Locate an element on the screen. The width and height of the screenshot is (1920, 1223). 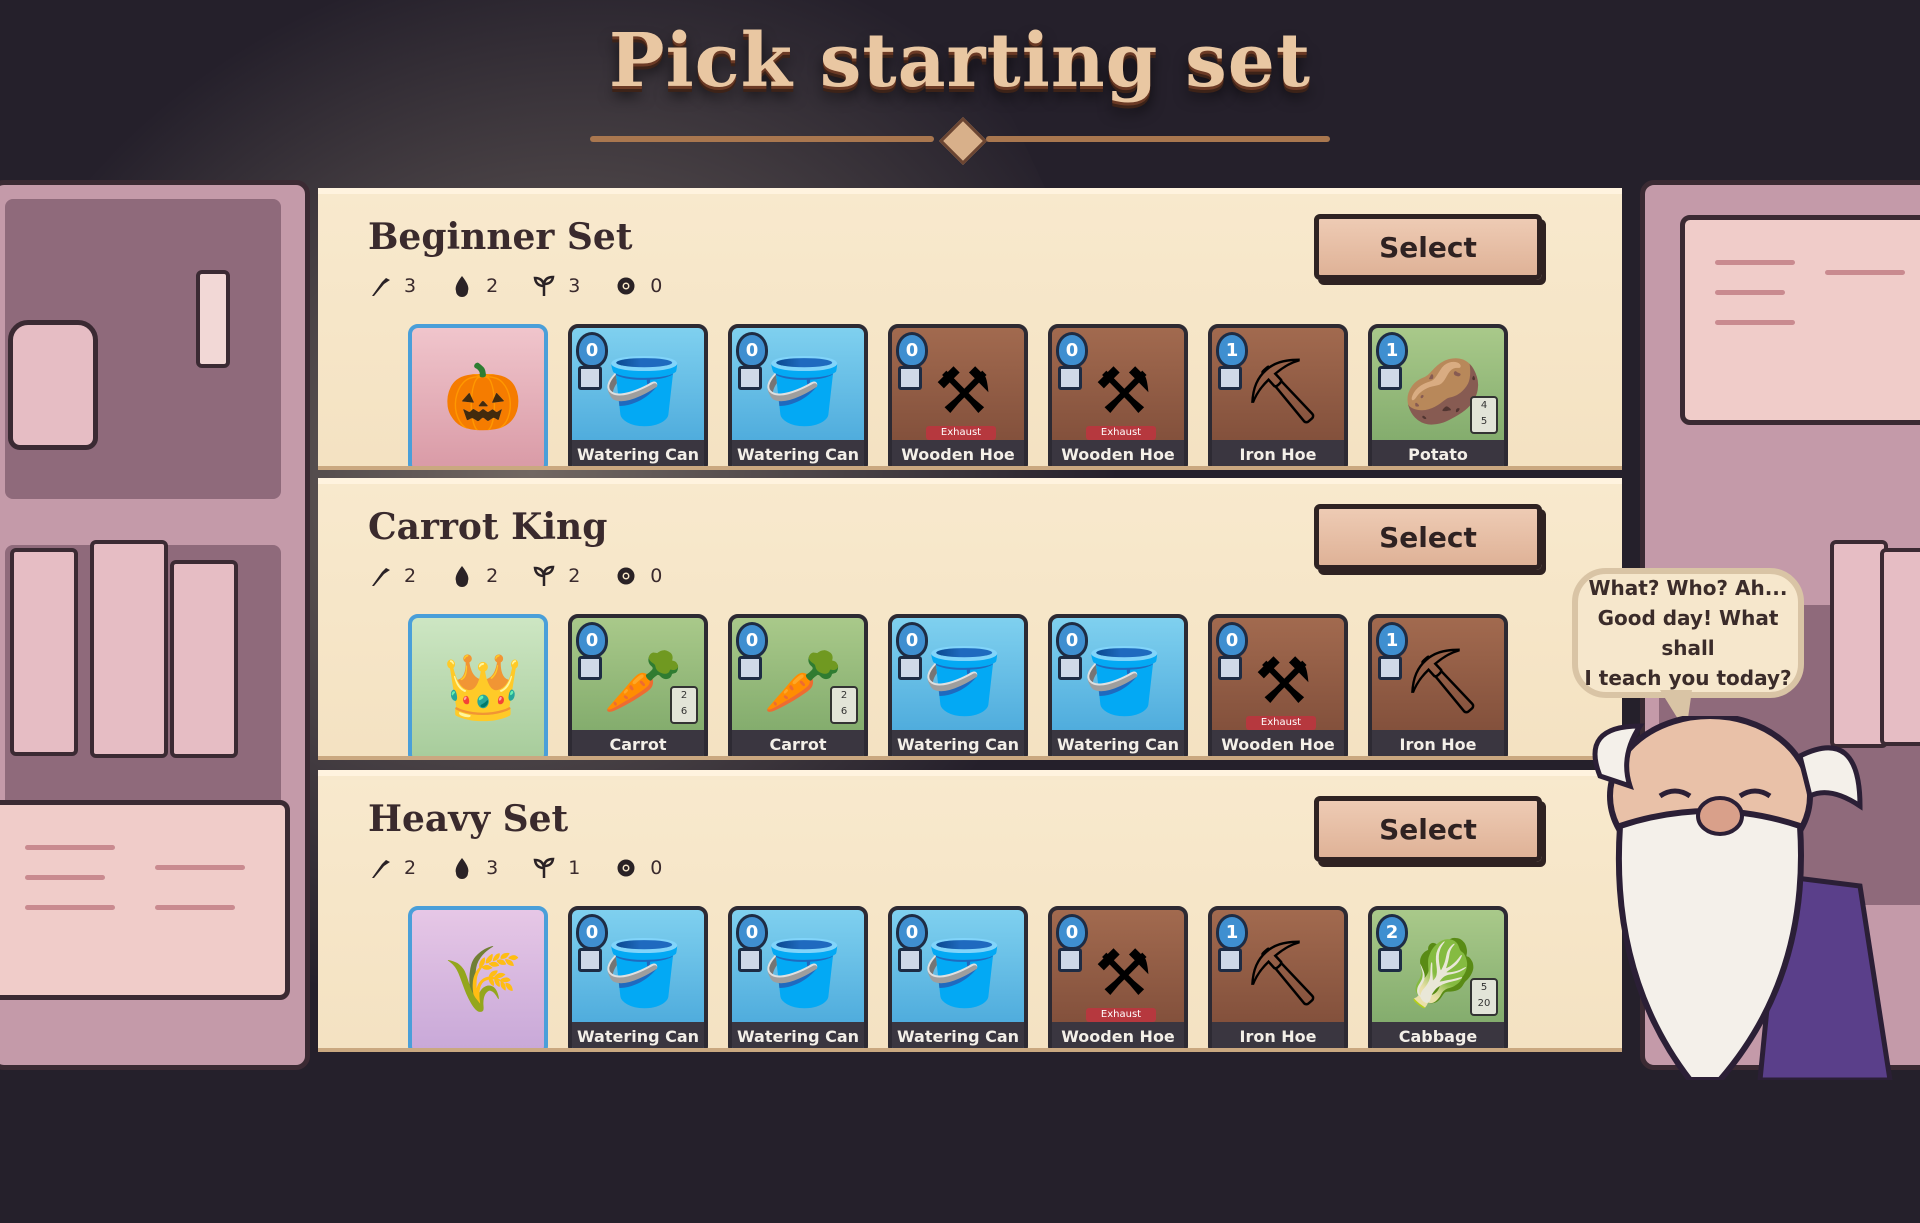
hero-card: 👑 is located at coordinates (478, 685).